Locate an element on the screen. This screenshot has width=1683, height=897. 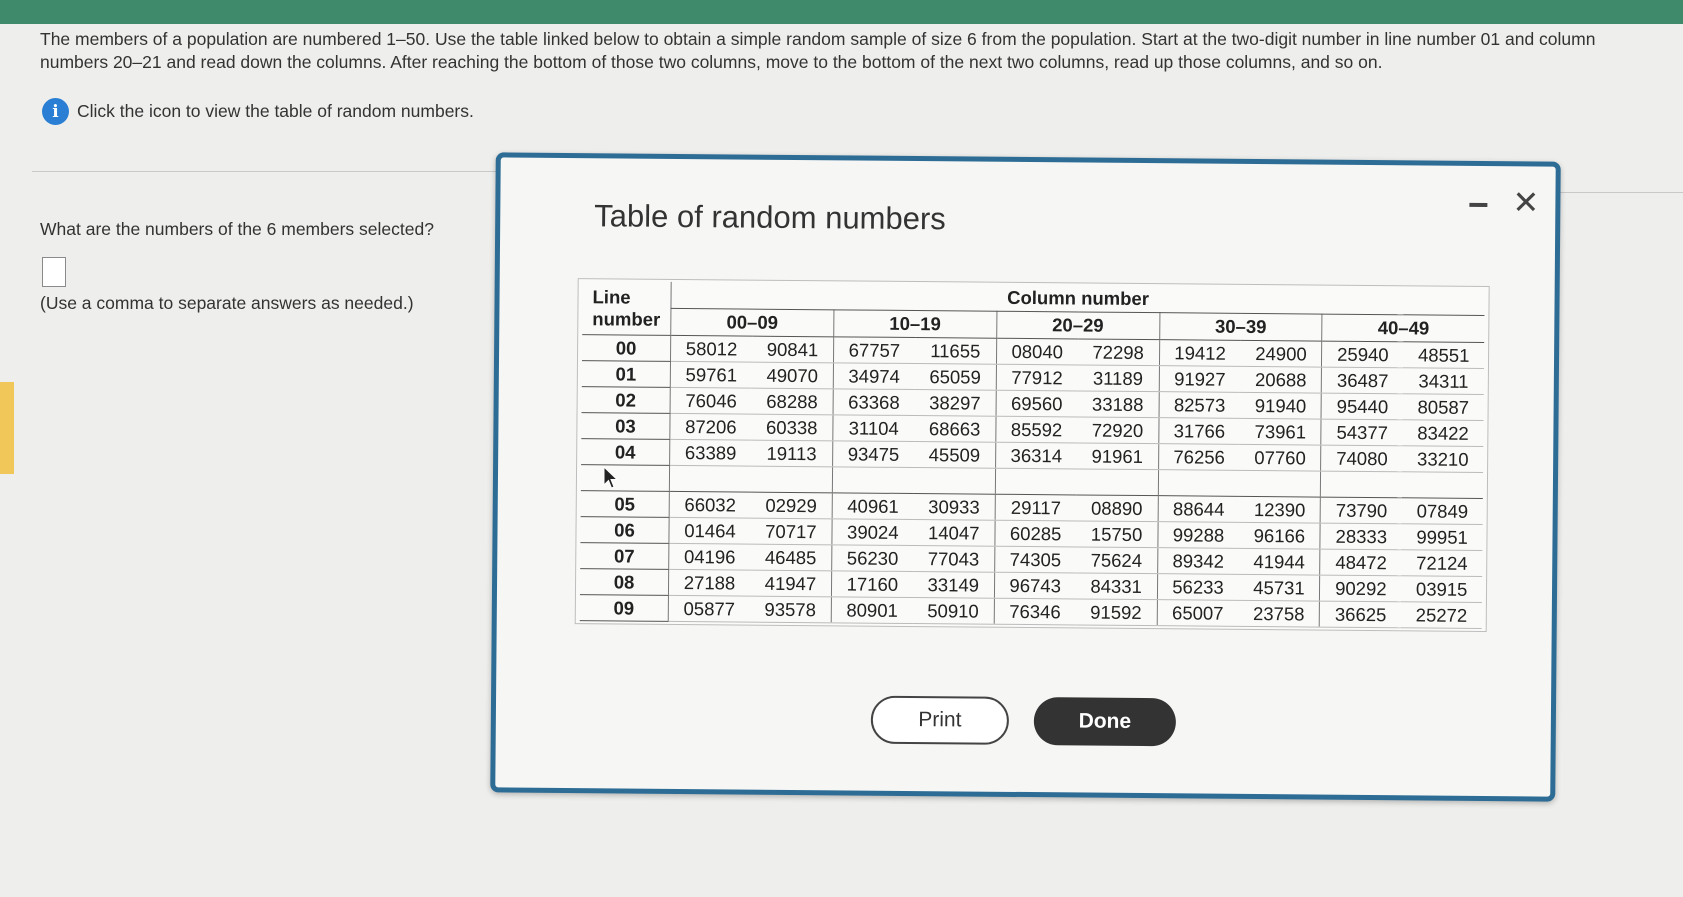
random-number-cell: 96166 is located at coordinates (1279, 536).